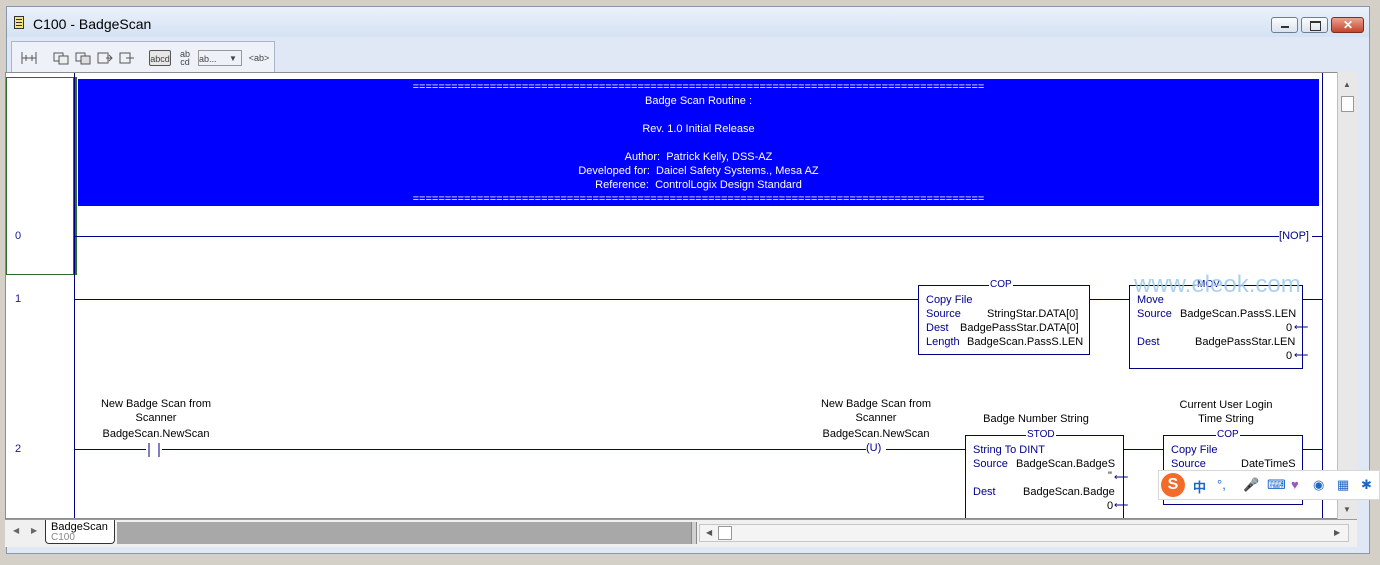  I want to click on cop-source-value: StringStar.DATA[0], so click(1032, 314).